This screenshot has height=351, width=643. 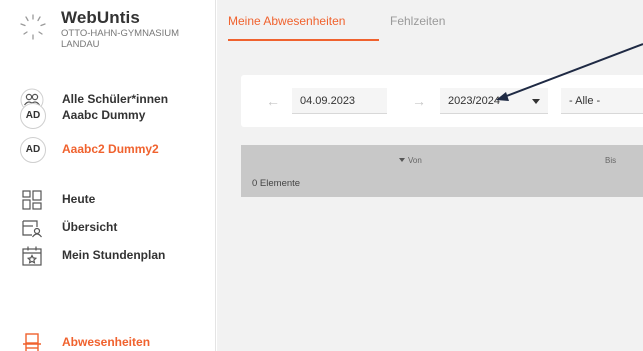 What do you see at coordinates (610, 160) in the screenshot?
I see `column-header-bis: Bis` at bounding box center [610, 160].